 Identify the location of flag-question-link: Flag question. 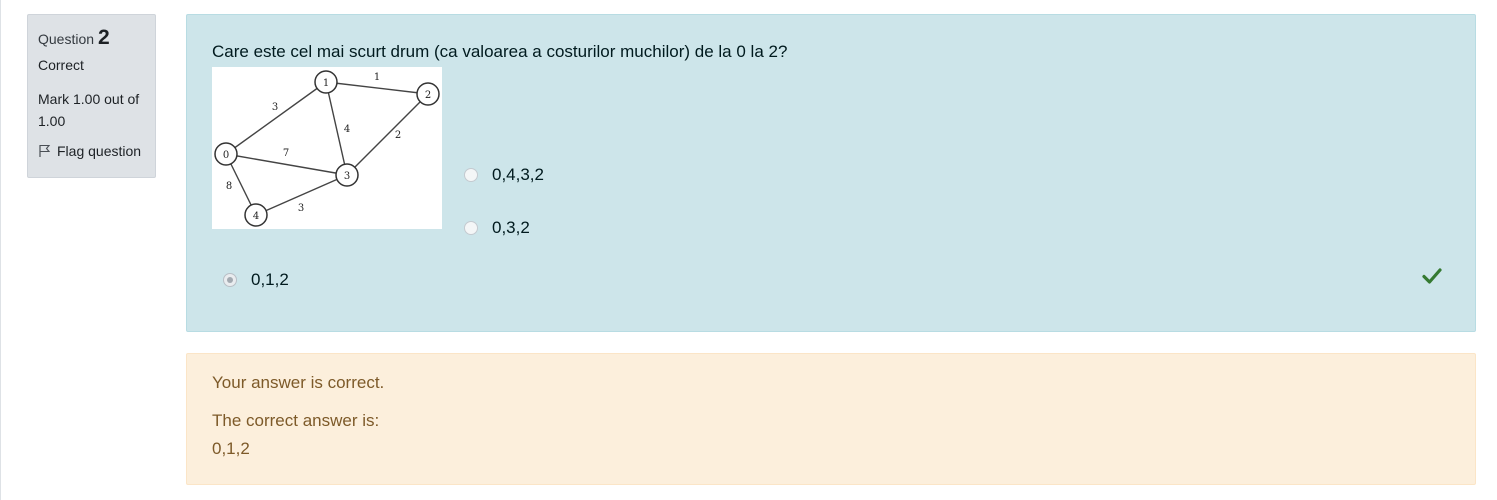
(91, 151).